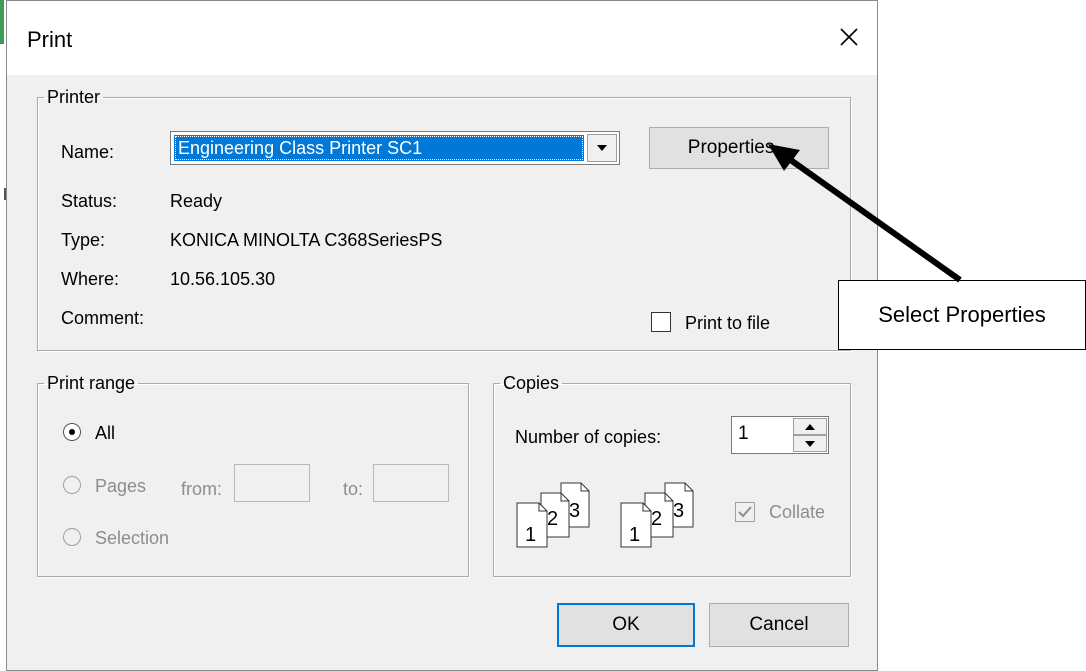 The image size is (1086, 671). What do you see at coordinates (91, 383) in the screenshot?
I see `print-range-legend: Print range` at bounding box center [91, 383].